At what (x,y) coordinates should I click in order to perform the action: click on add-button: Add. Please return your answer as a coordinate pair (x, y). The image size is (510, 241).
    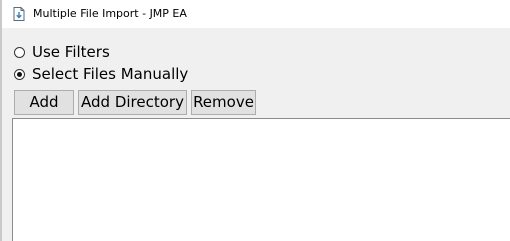
    Looking at the image, I should click on (44, 102).